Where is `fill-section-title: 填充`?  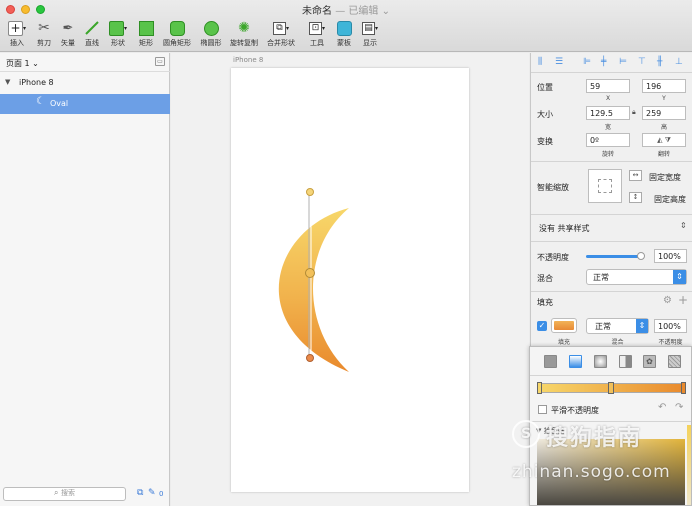
fill-section-title: 填充 is located at coordinates (545, 302).